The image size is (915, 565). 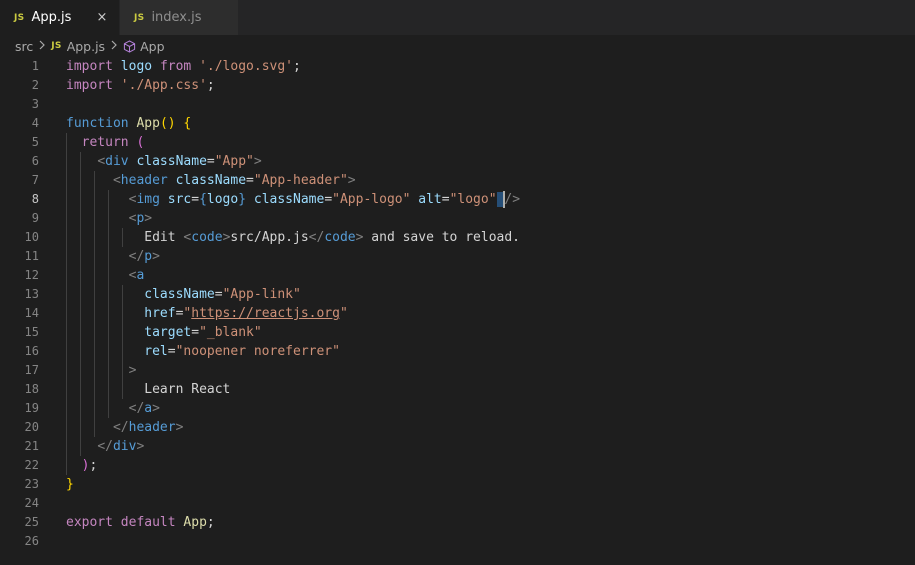 What do you see at coordinates (457, 161) in the screenshot?
I see `code-line: 6 <div className="App">` at bounding box center [457, 161].